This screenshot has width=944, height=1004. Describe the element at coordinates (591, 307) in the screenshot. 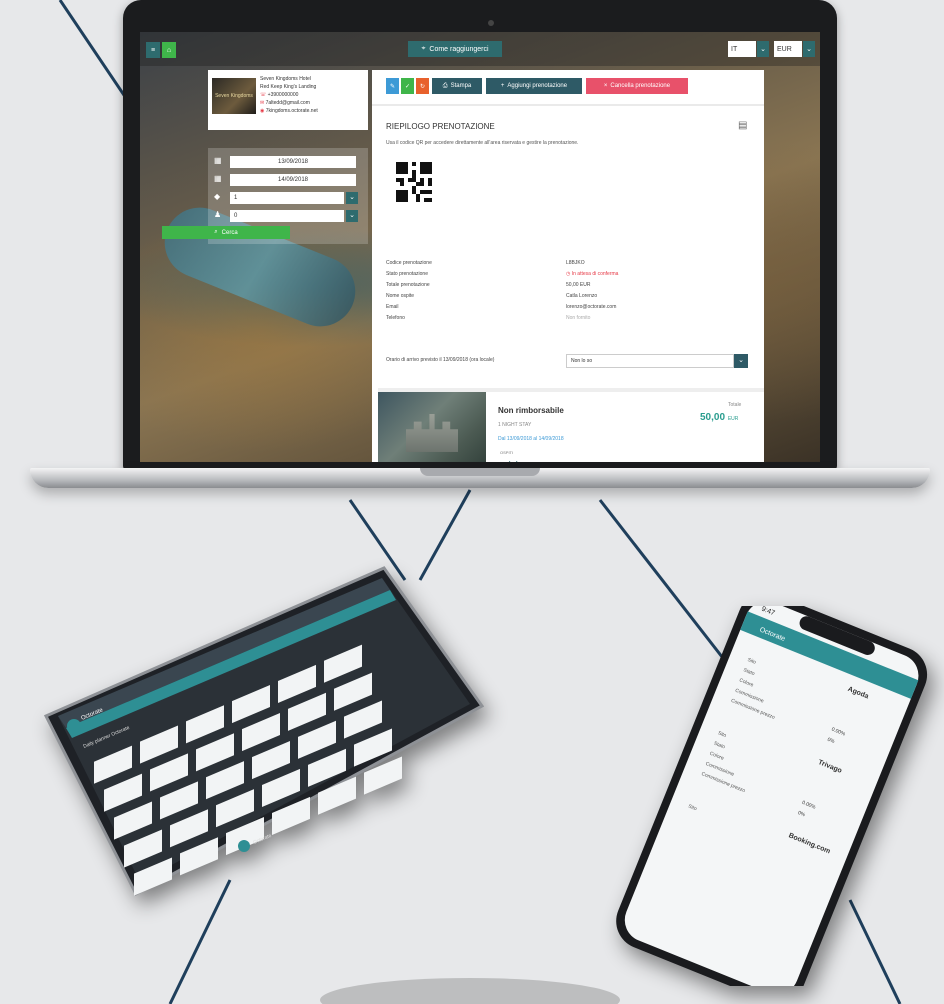

I see `summary-field-value: lorenzo@octorate.com` at that location.